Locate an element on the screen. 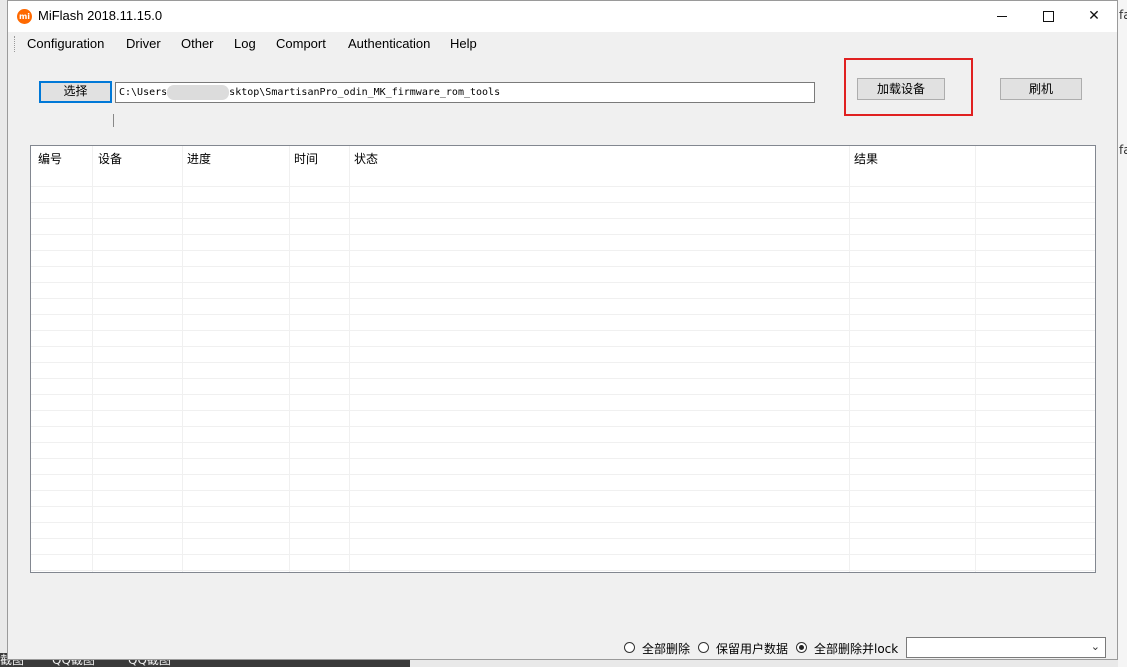  radio-delete-all-lock is located at coordinates (801, 647).